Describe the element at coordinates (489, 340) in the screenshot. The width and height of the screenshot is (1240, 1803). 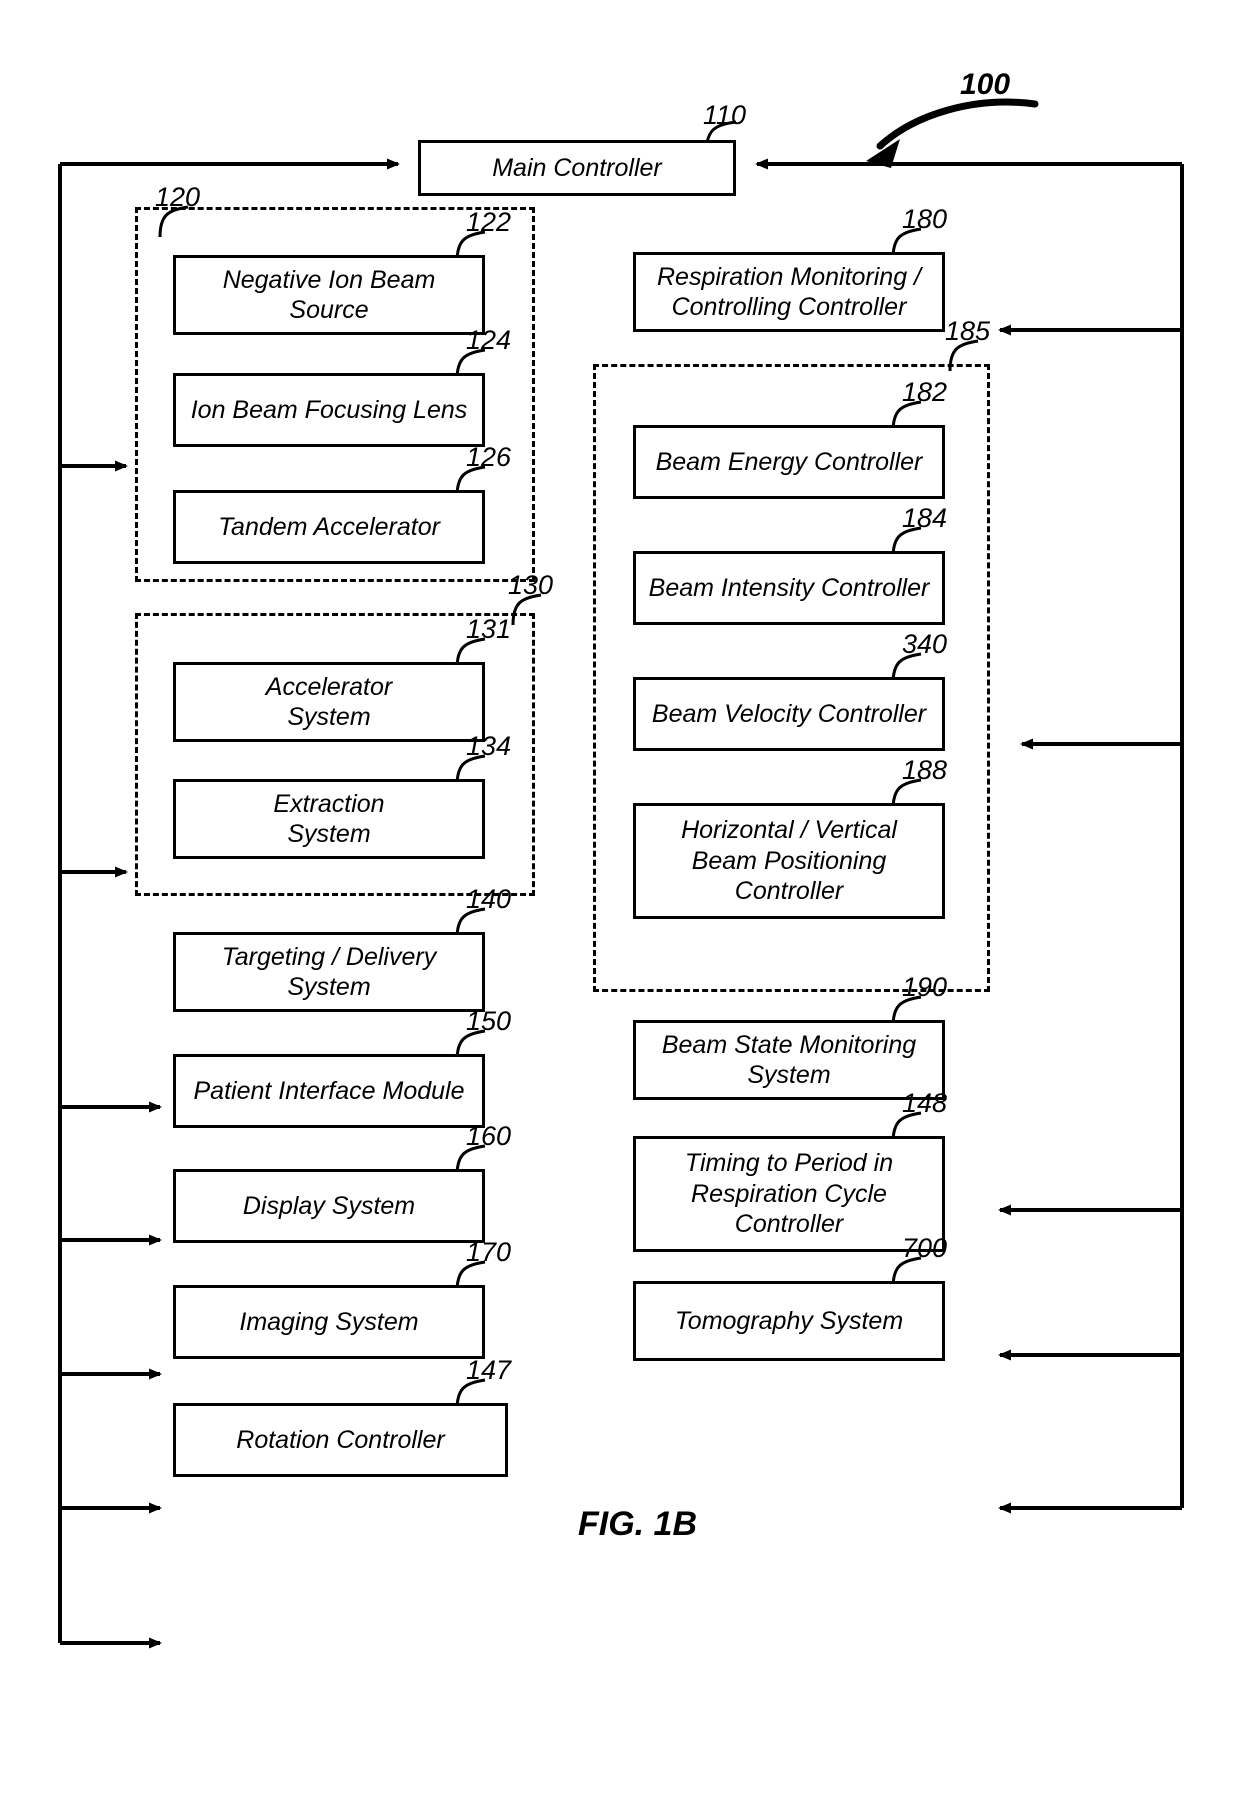
I see `ref-124: 124` at that location.